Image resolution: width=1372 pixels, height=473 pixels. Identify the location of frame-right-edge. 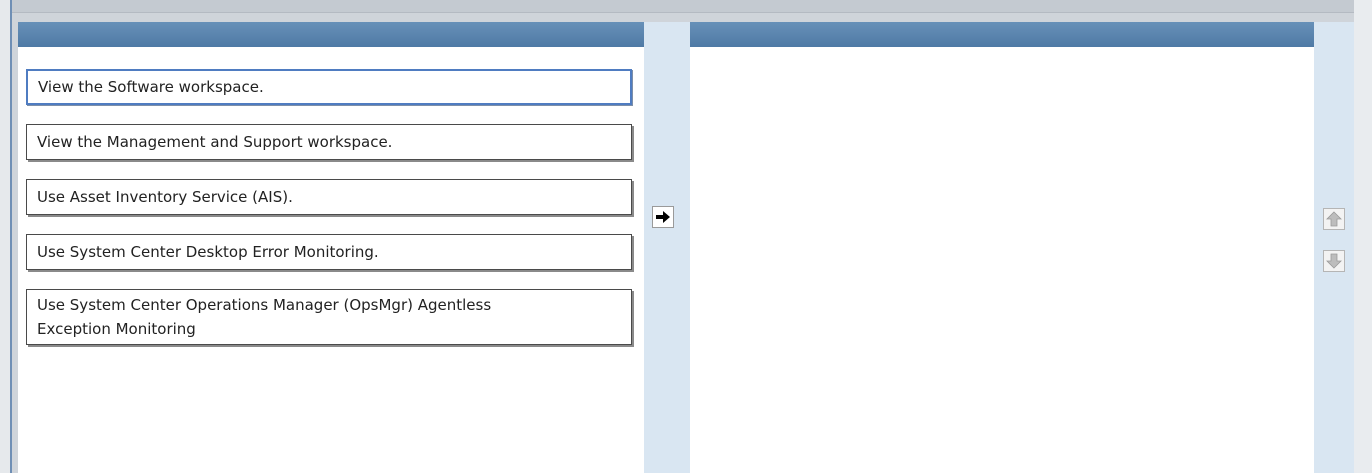
(1363, 236).